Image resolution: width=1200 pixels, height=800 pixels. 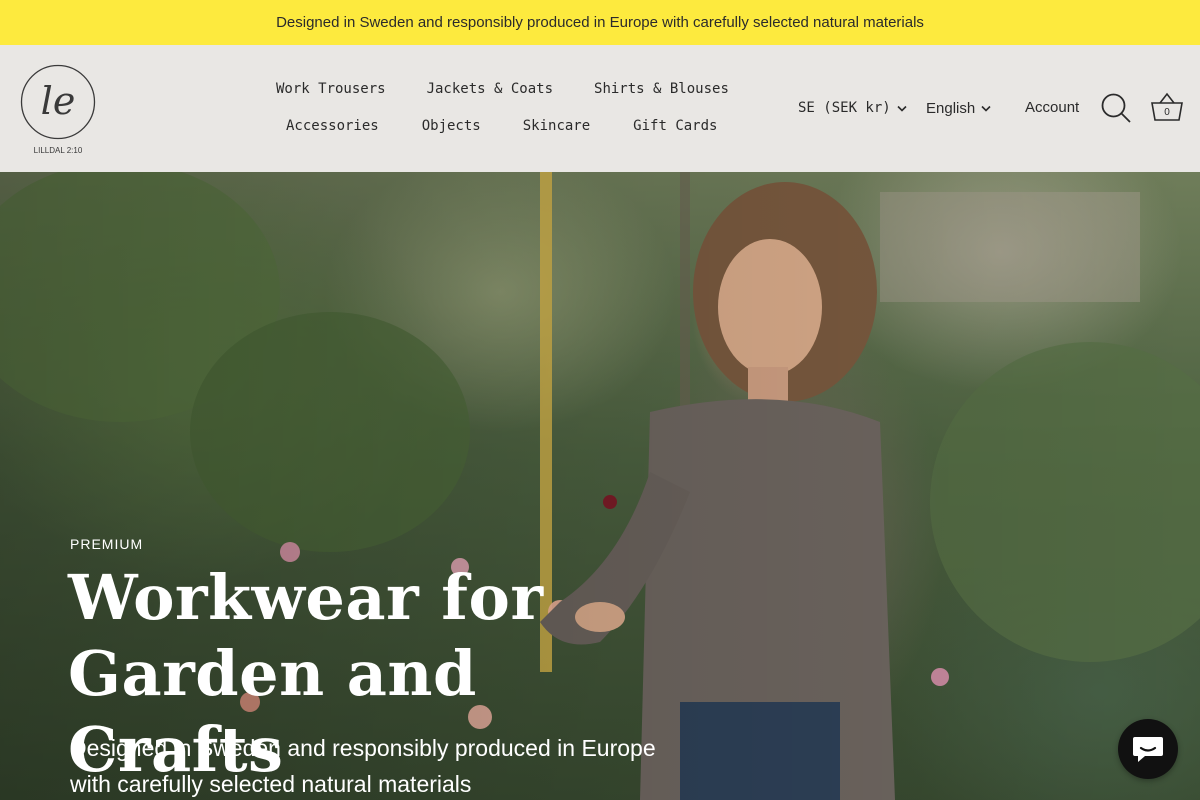 I want to click on basket-icon: 0, so click(x=1167, y=106).